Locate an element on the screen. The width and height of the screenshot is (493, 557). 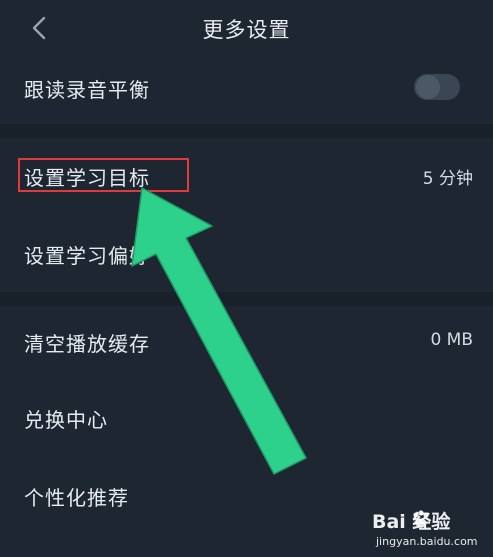
highlight-box is located at coordinates (103, 175).